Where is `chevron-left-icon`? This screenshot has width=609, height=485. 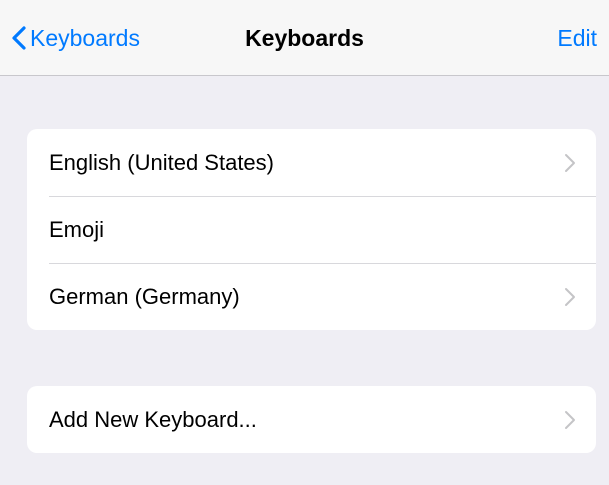 chevron-left-icon is located at coordinates (19, 38).